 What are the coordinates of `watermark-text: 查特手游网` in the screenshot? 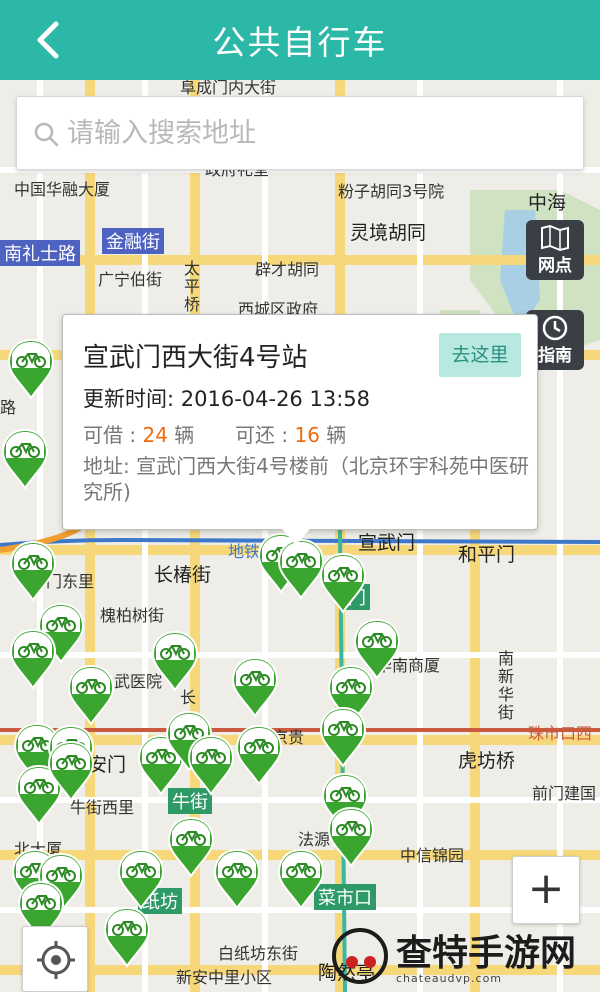 It's located at (486, 953).